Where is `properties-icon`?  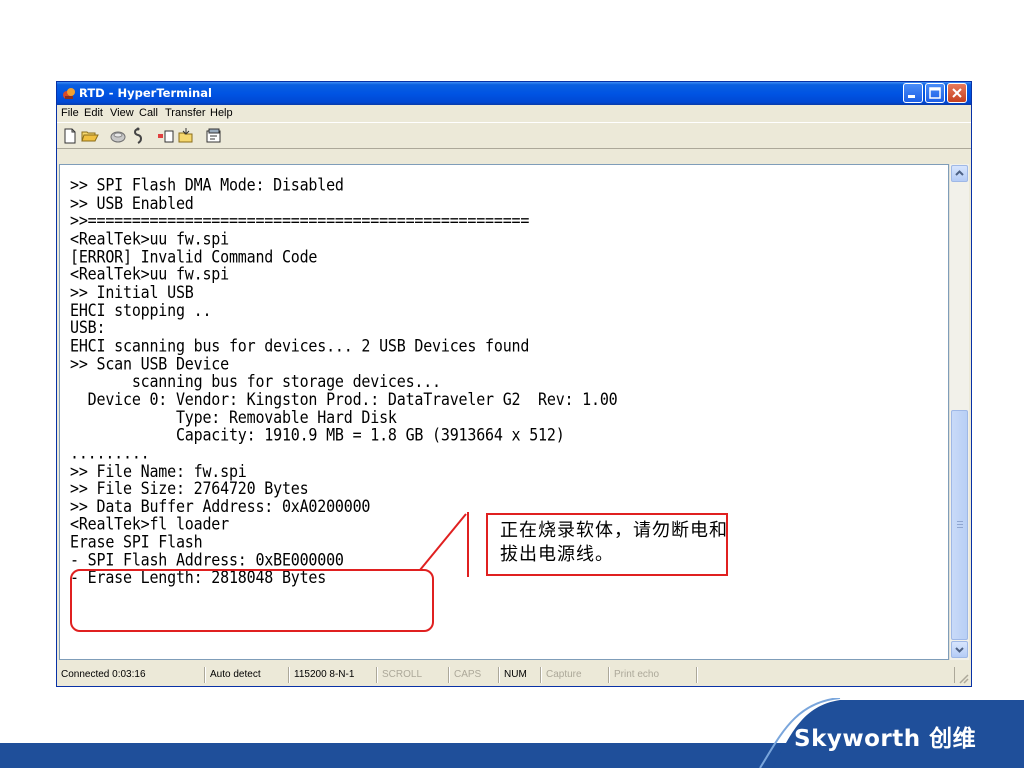
properties-icon is located at coordinates (214, 136).